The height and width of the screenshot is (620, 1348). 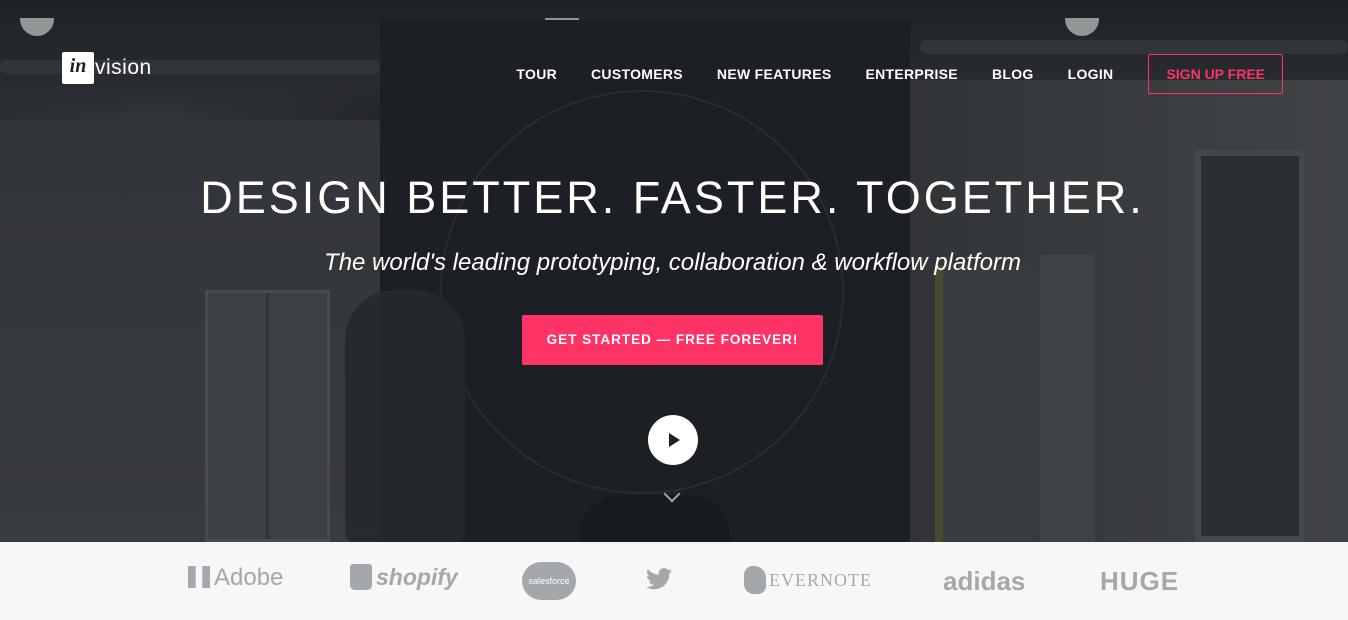 I want to click on adobe-logo: Adobe, so click(x=235, y=578).